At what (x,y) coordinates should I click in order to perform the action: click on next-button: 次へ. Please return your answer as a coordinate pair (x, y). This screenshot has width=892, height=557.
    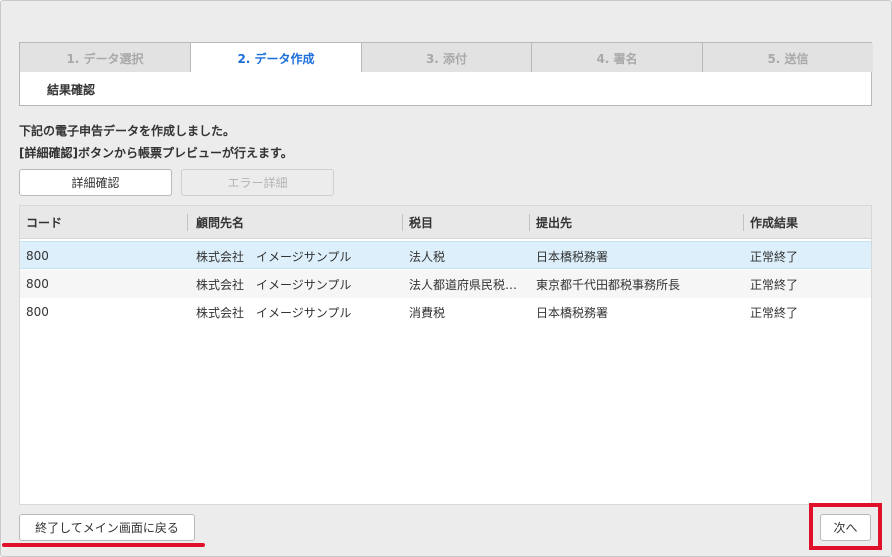
    Looking at the image, I should click on (845, 527).